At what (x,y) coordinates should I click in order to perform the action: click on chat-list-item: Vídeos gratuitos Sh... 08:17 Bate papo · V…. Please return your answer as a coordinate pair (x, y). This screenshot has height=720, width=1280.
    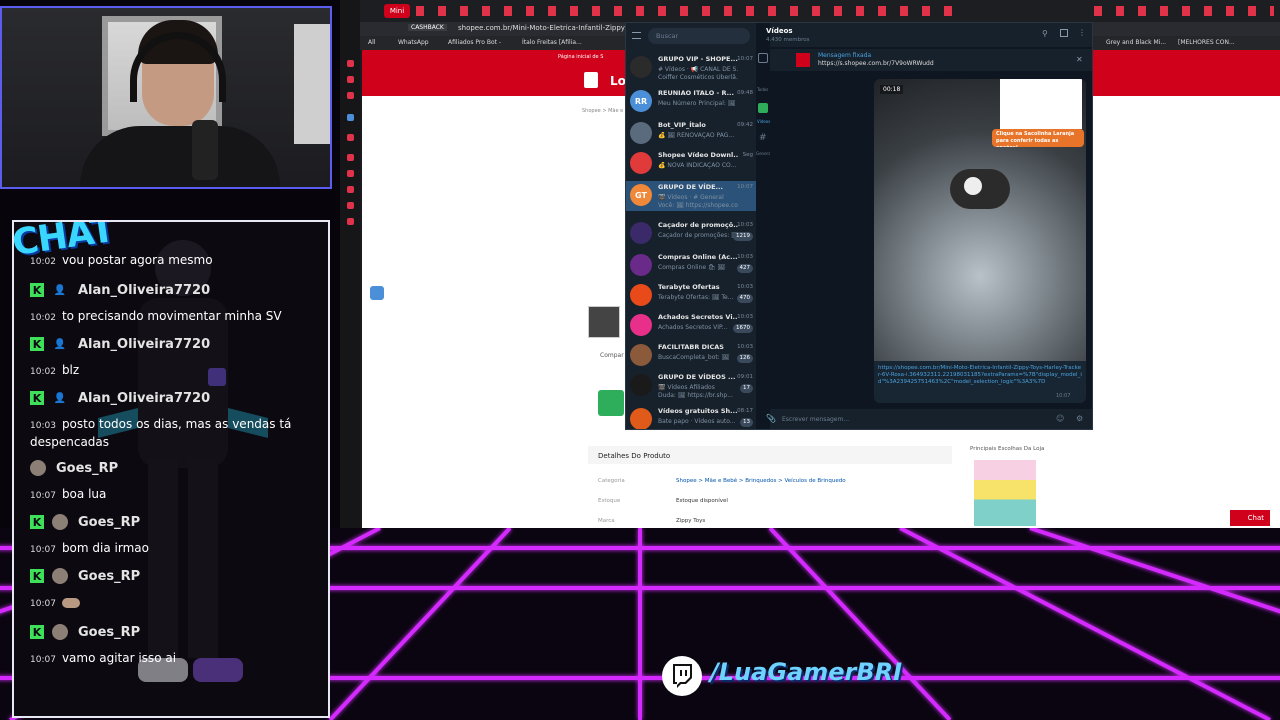
    Looking at the image, I should click on (691, 417).